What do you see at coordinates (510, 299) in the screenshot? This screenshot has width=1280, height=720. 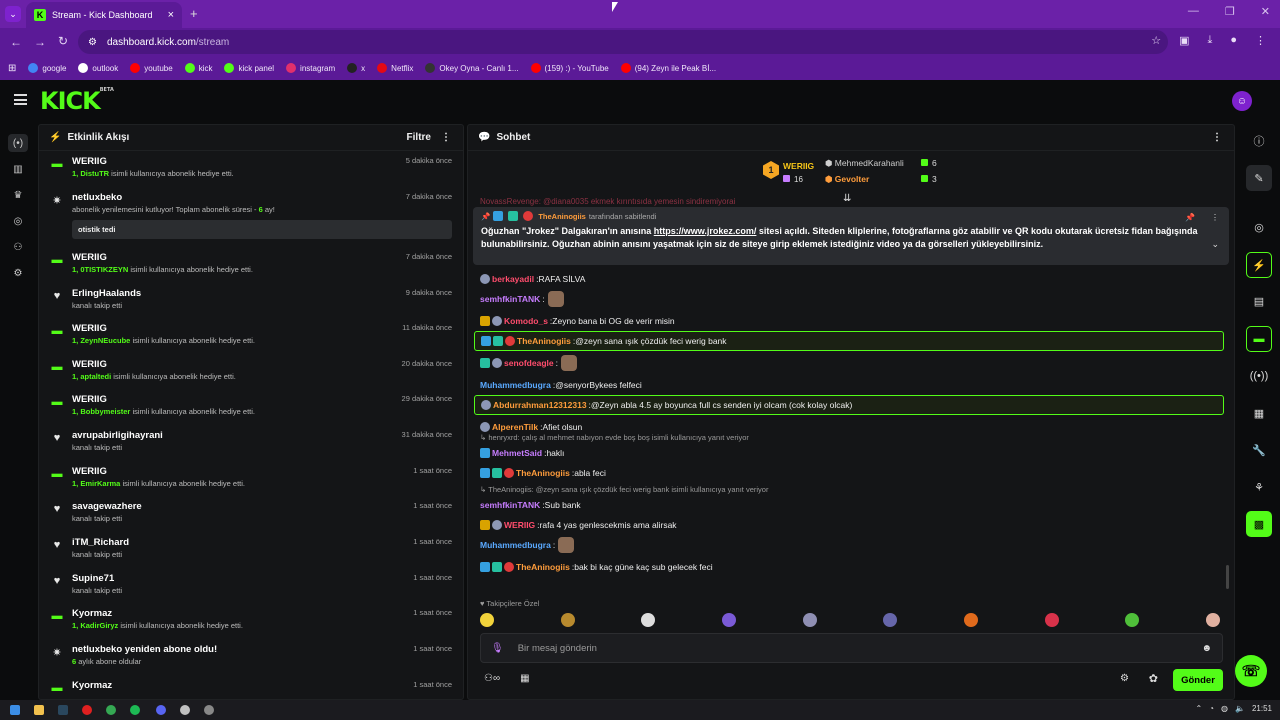 I see `chat-username: semhfkinTANK` at bounding box center [510, 299].